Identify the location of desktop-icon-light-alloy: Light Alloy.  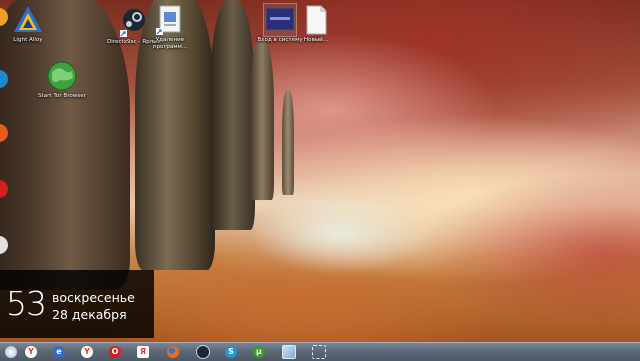
(28, 24).